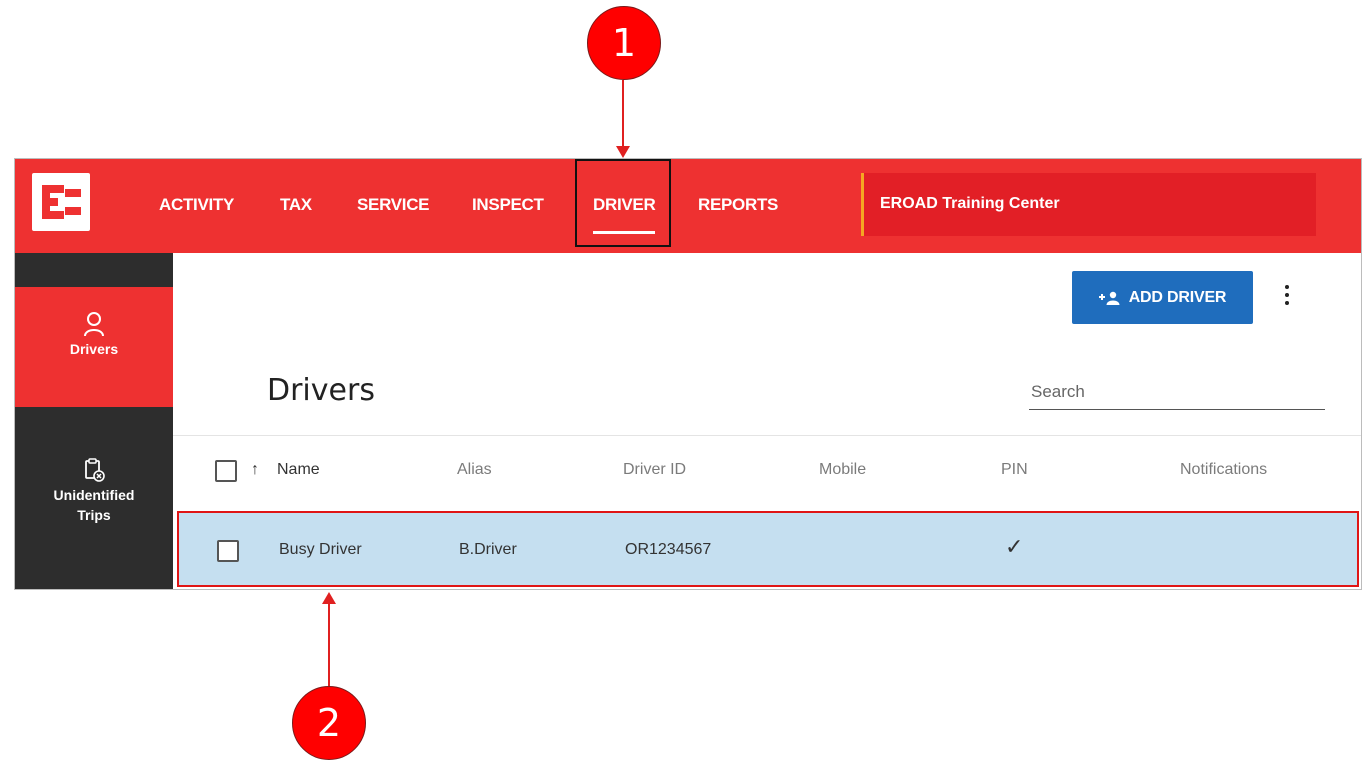 The image size is (1365, 782). What do you see at coordinates (196, 205) in the screenshot?
I see `nav-activity: ACTIVITY` at bounding box center [196, 205].